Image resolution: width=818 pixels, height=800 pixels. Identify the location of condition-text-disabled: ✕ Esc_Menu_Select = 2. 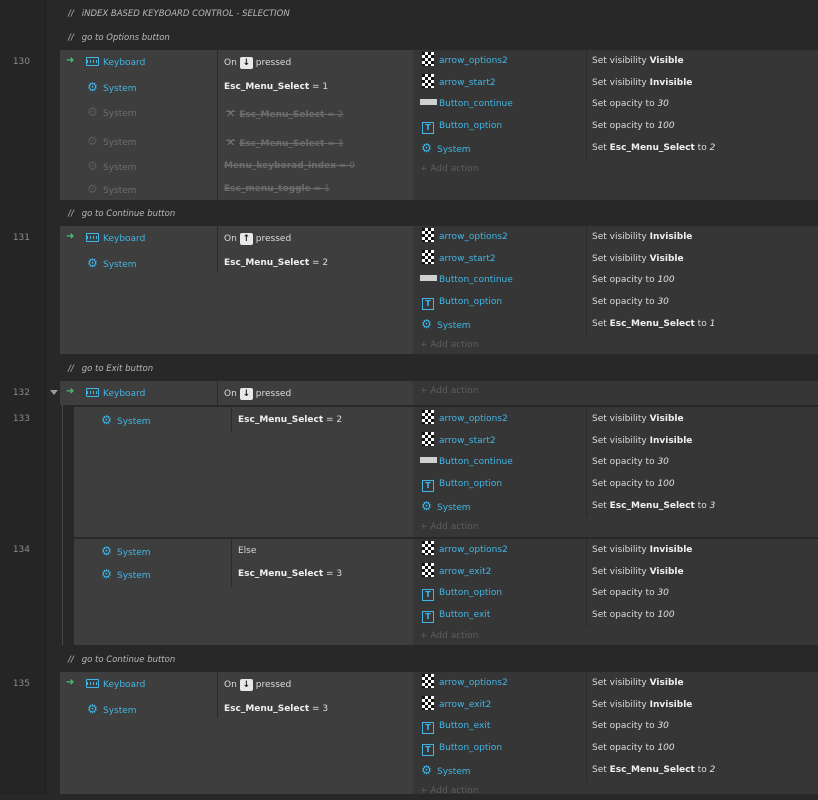
(284, 114).